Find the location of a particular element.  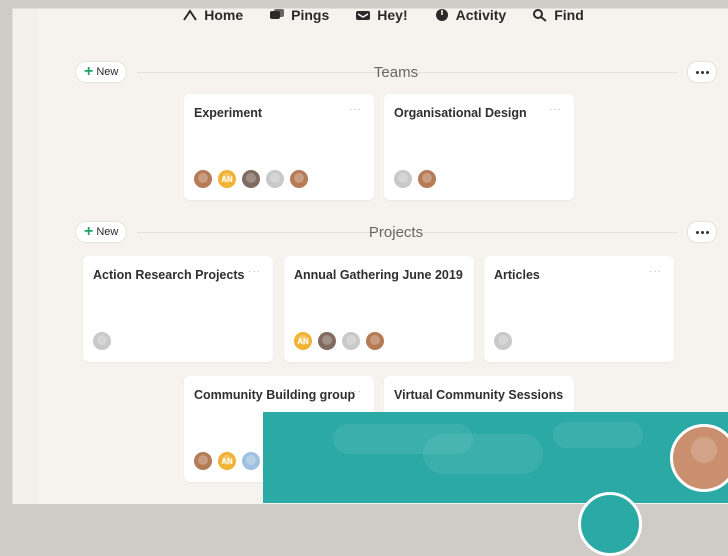

overlay-circle is located at coordinates (610, 524).